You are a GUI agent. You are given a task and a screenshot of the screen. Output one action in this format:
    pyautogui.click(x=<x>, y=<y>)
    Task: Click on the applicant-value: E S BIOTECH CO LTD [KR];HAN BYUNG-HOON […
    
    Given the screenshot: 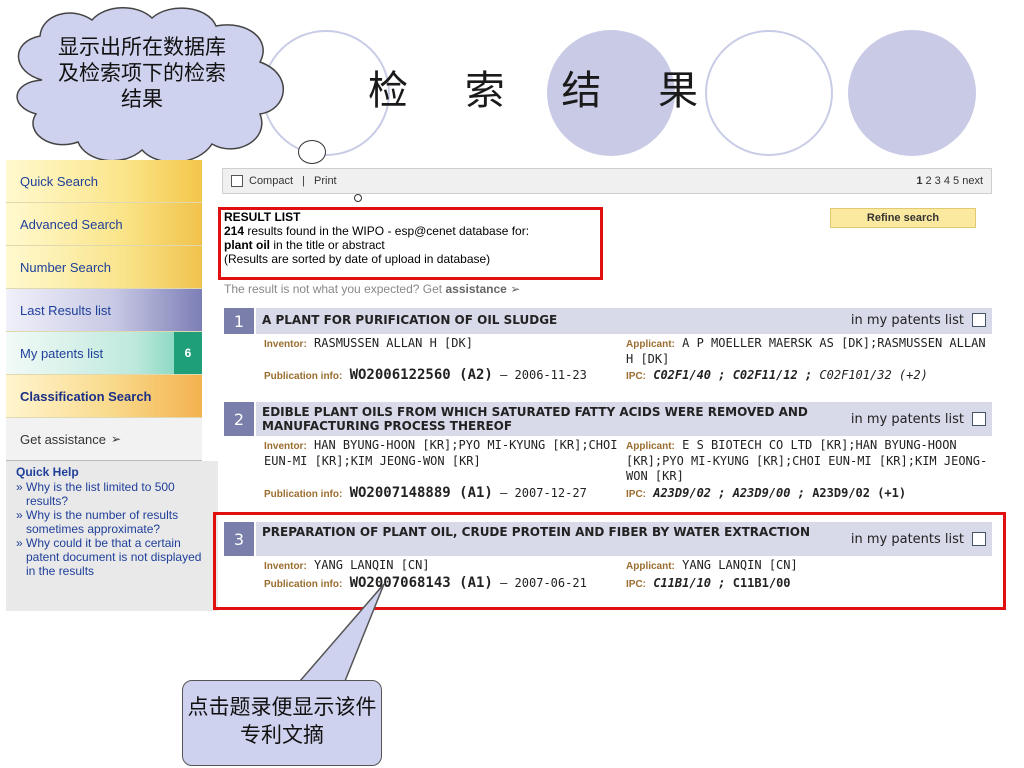 What is the action you would take?
    pyautogui.click(x=807, y=460)
    